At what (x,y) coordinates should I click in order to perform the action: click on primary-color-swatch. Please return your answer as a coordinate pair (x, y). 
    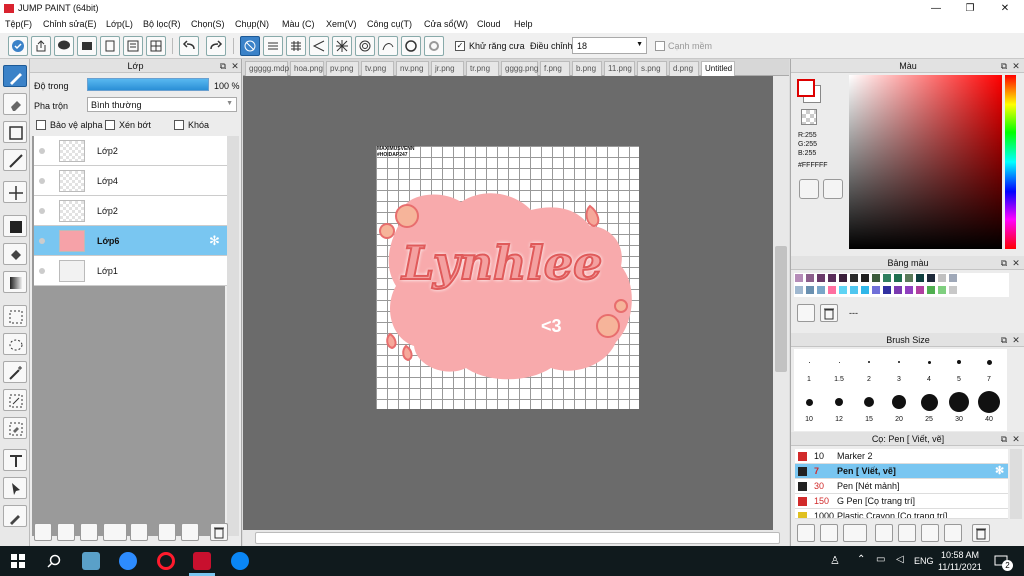
    Looking at the image, I should click on (806, 88).